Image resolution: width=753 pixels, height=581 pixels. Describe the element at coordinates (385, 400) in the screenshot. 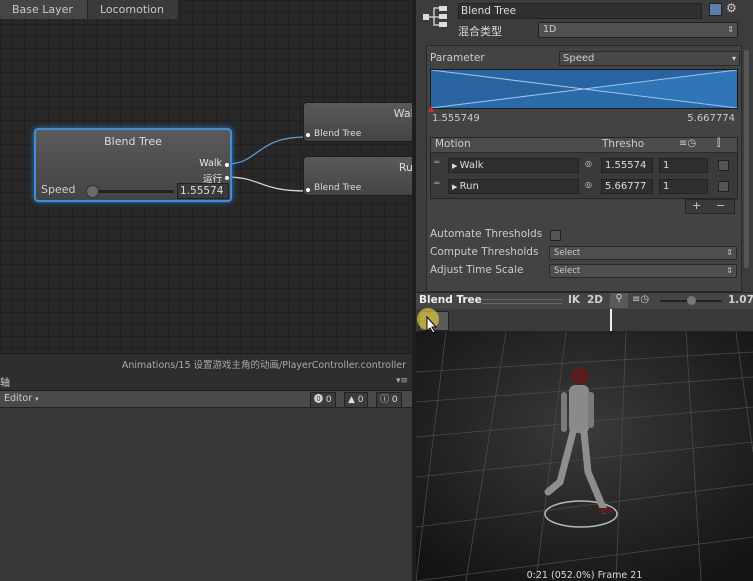

I see `message-icon: ⓘ` at that location.